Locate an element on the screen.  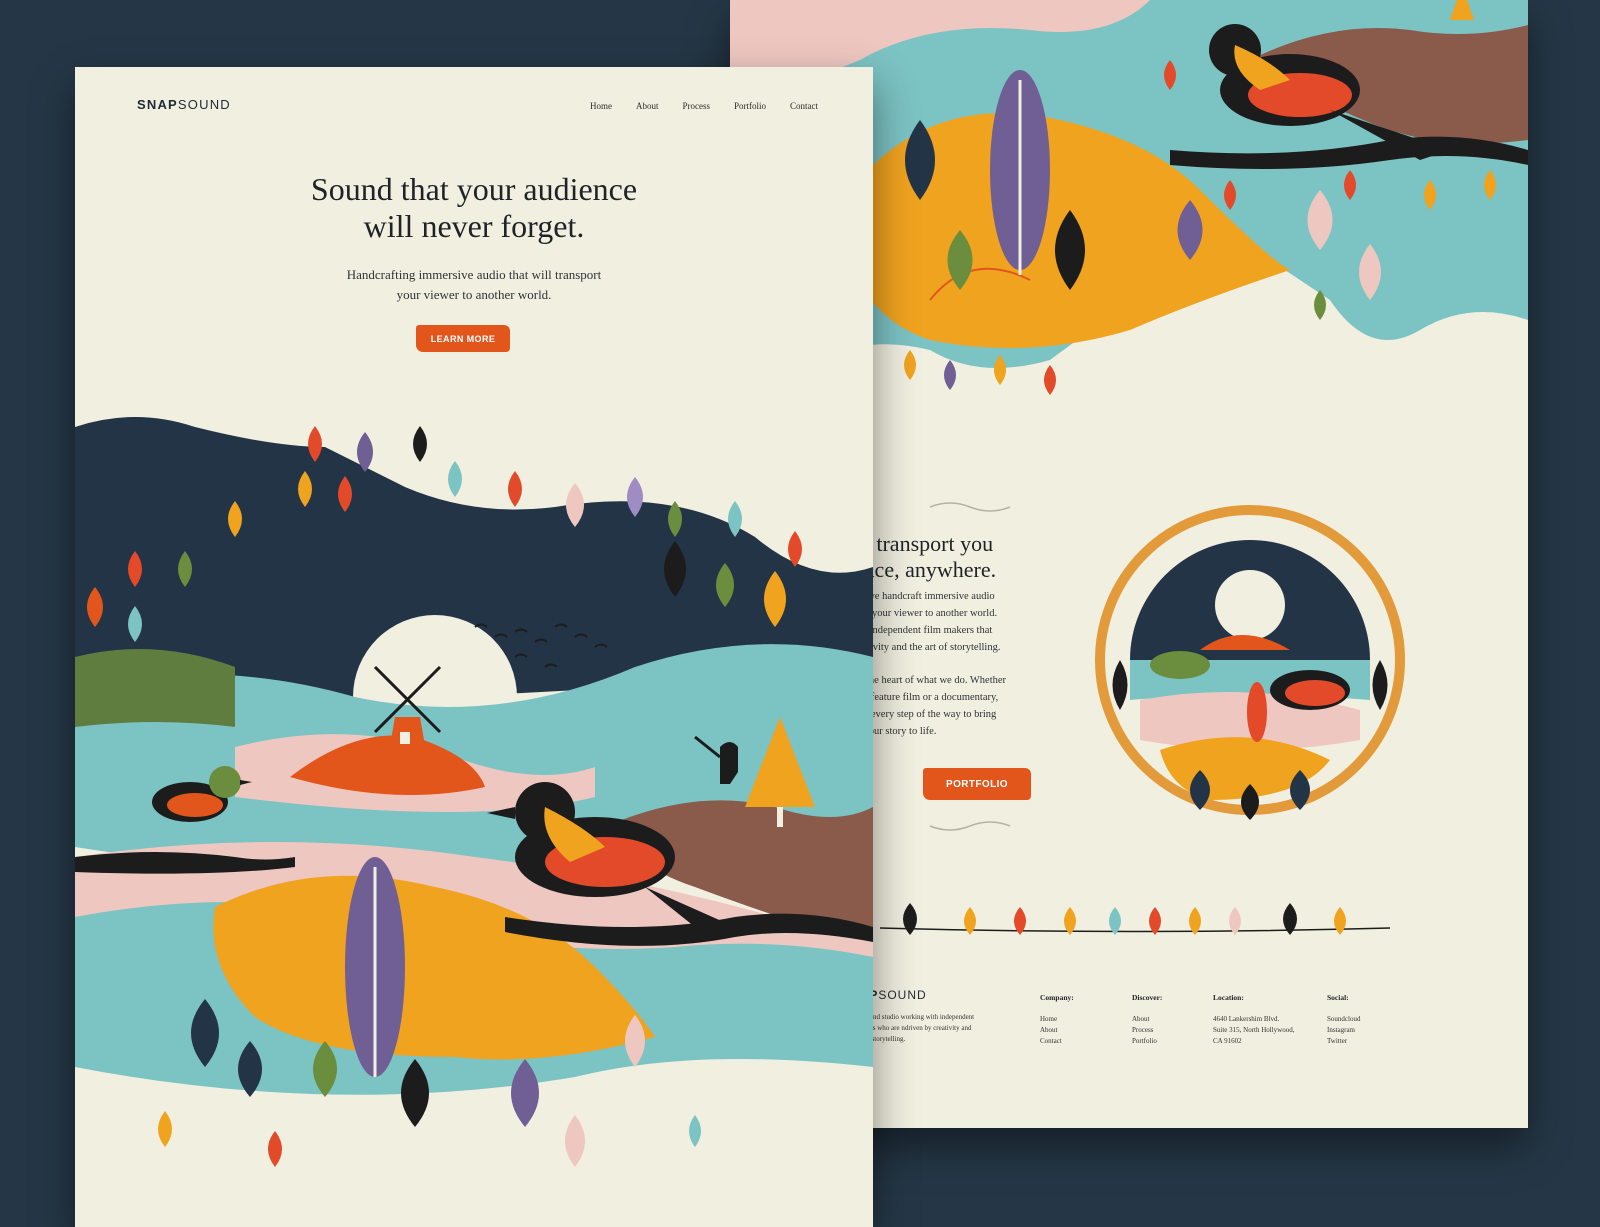
footer-link: Twitter is located at coordinates (1343, 1041).